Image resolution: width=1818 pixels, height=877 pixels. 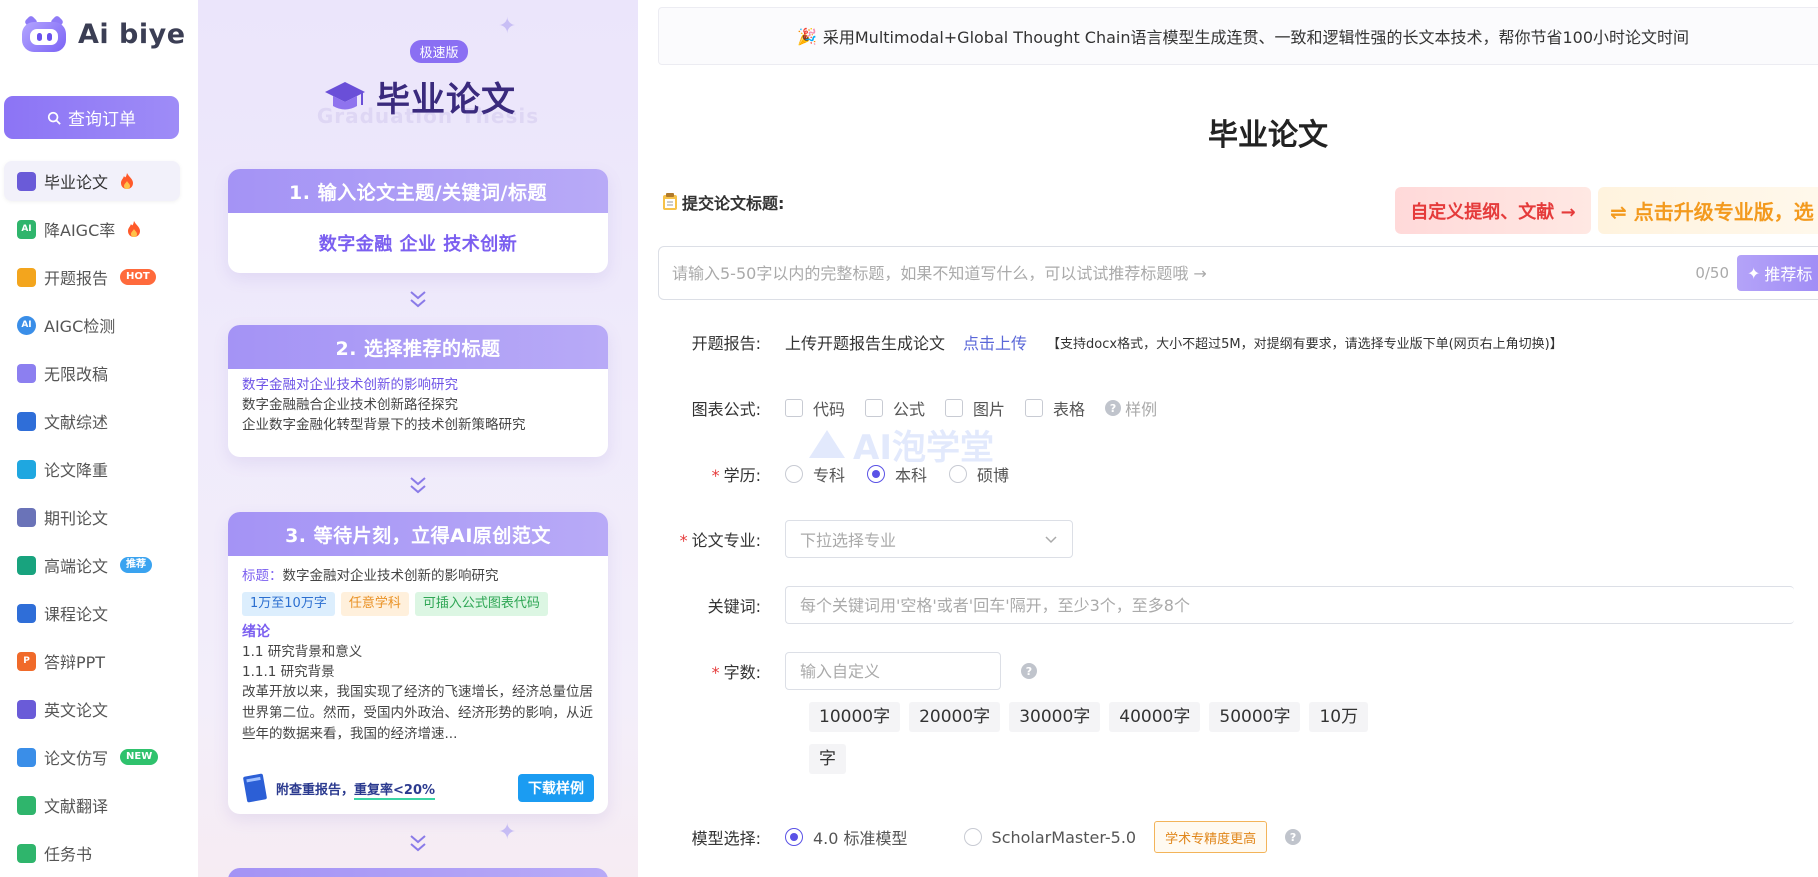 What do you see at coordinates (720, 540) in the screenshot?
I see `major-label: * 论文专业:` at bounding box center [720, 540].